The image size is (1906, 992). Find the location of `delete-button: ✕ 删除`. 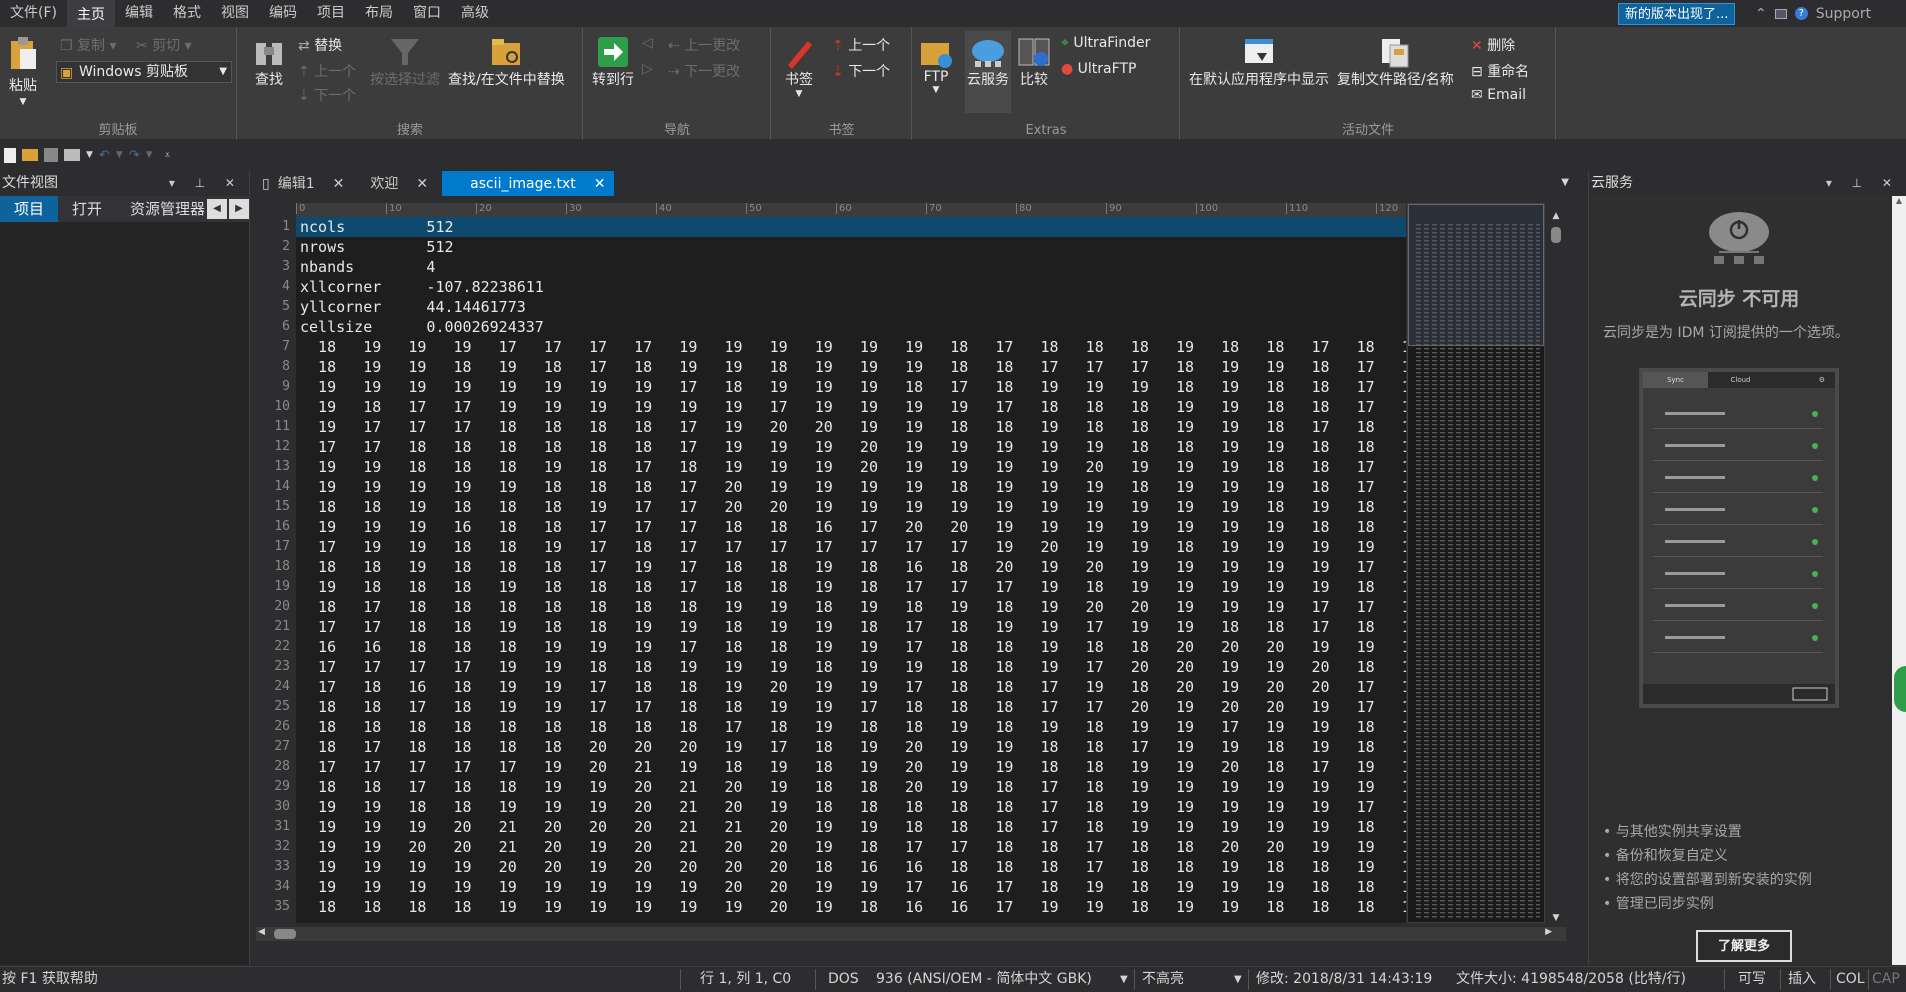

delete-button: ✕ 删除 is located at coordinates (1493, 45).